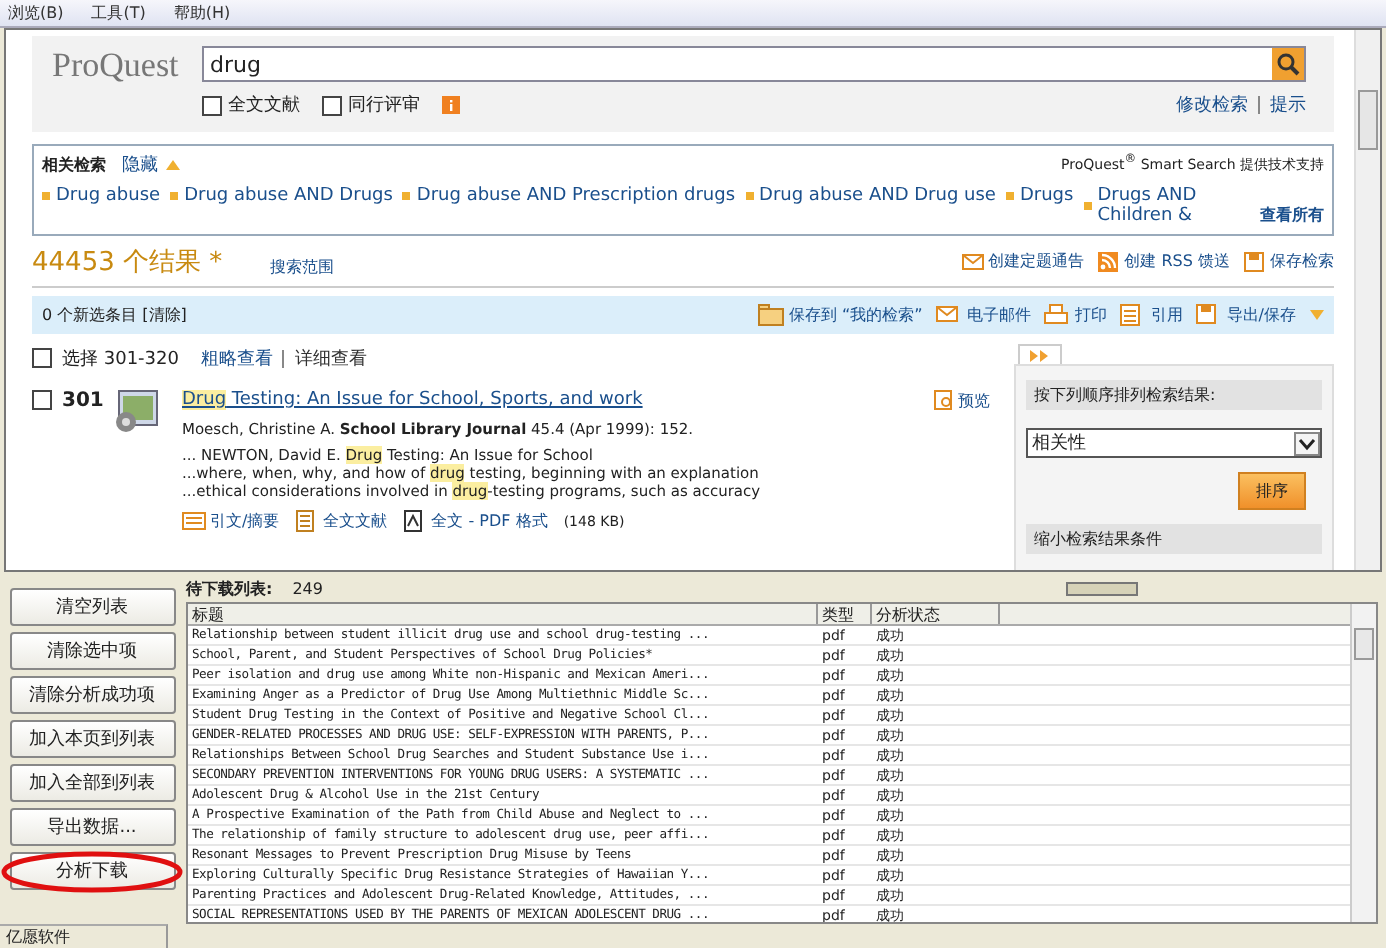  I want to click on related-link: Drug abuse AND Drugs, so click(288, 196).